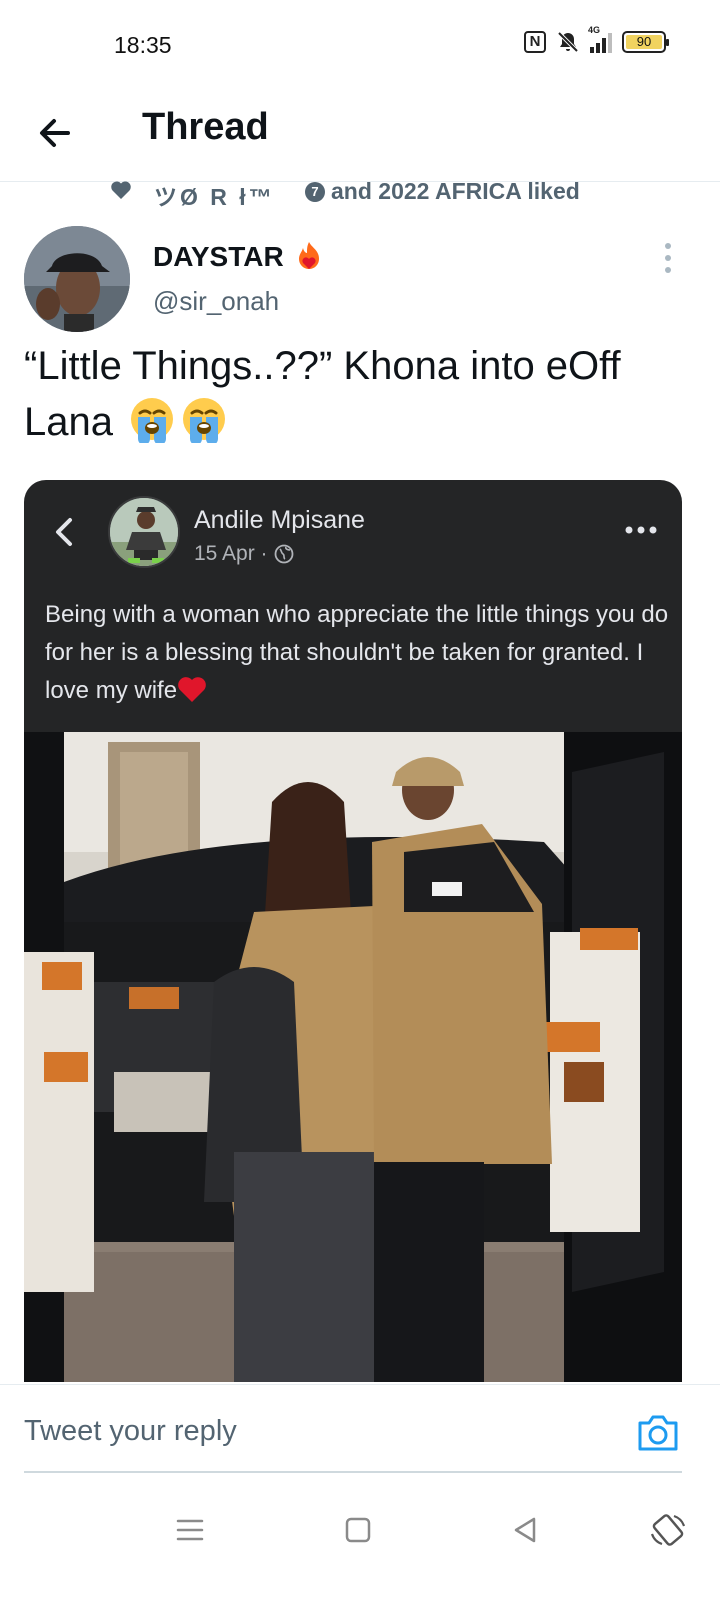 Image resolution: width=720 pixels, height=1600 pixels. I want to click on embedded-post-date-text: 15 Apr ·, so click(231, 553).